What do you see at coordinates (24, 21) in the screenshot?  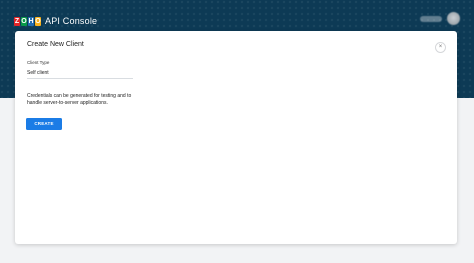 I see `logo-letter-o: O` at bounding box center [24, 21].